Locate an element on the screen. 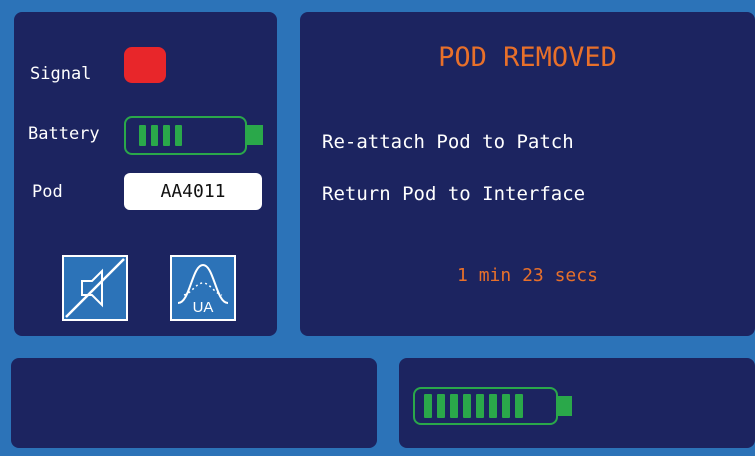 This screenshot has width=755, height=456. signal-indicator is located at coordinates (145, 65).